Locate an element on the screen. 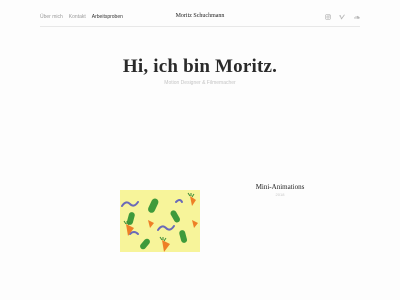  social-links is located at coordinates (342, 17).